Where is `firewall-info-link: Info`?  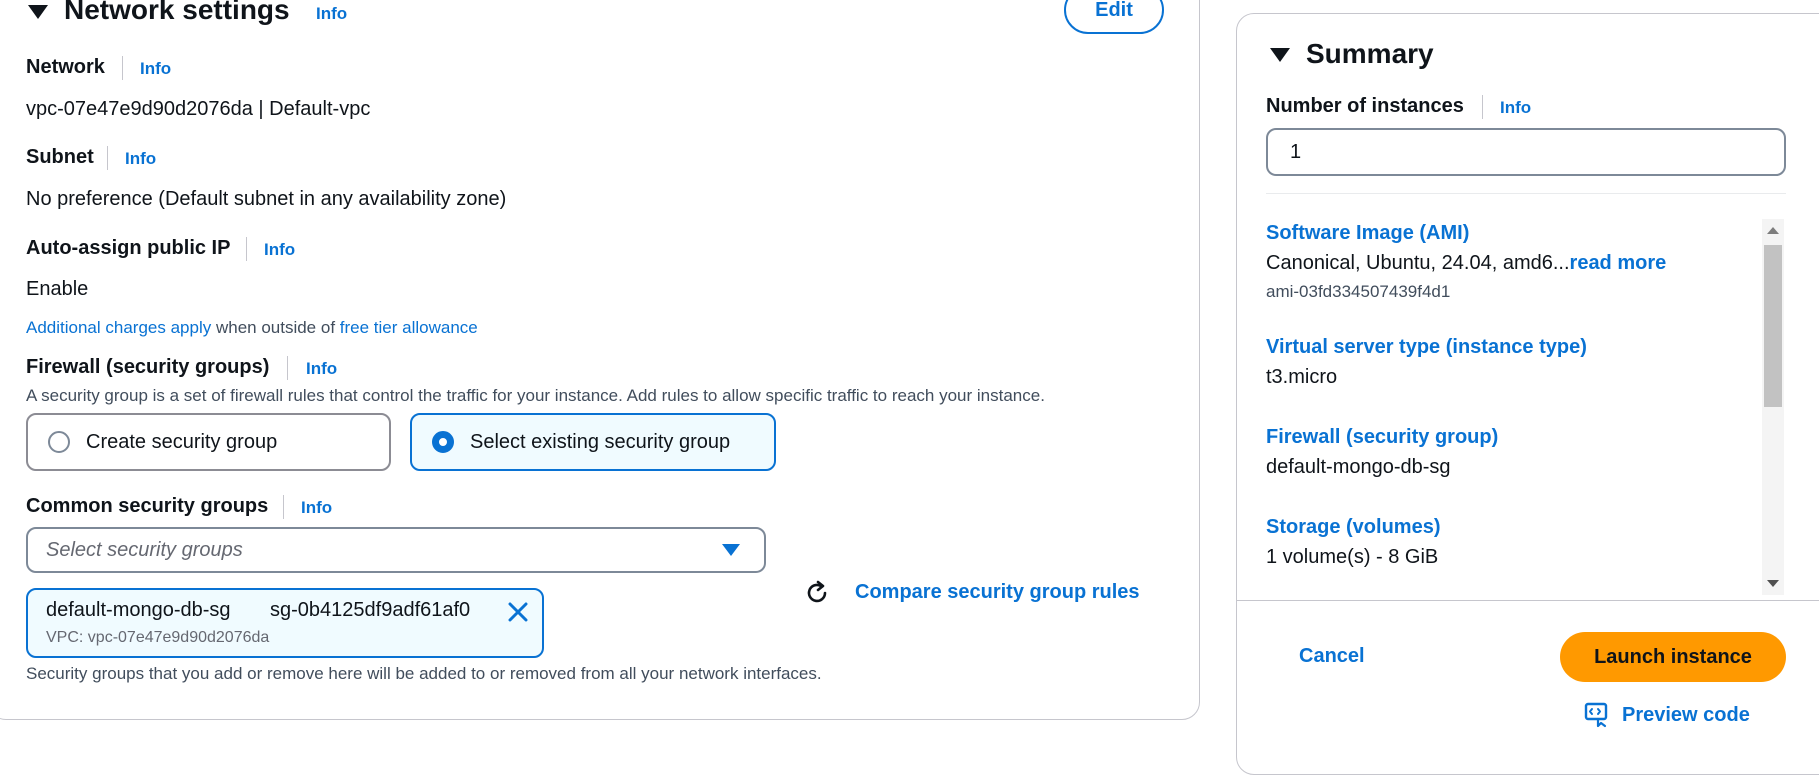 firewall-info-link: Info is located at coordinates (321, 369).